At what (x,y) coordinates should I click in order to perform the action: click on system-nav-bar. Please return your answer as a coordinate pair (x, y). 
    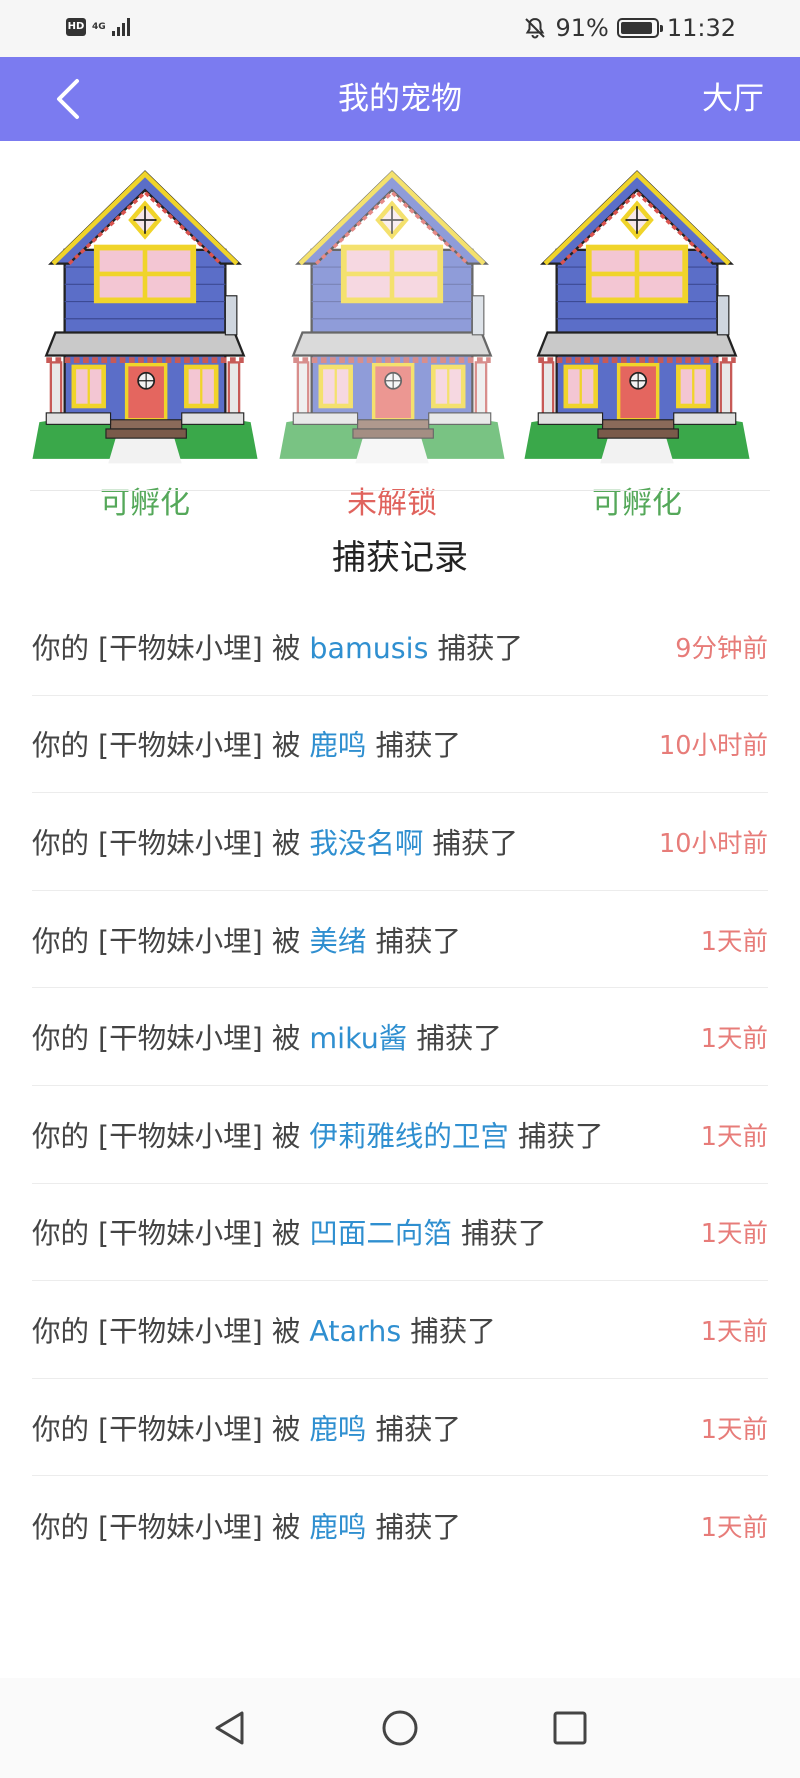
    Looking at the image, I should click on (400, 1728).